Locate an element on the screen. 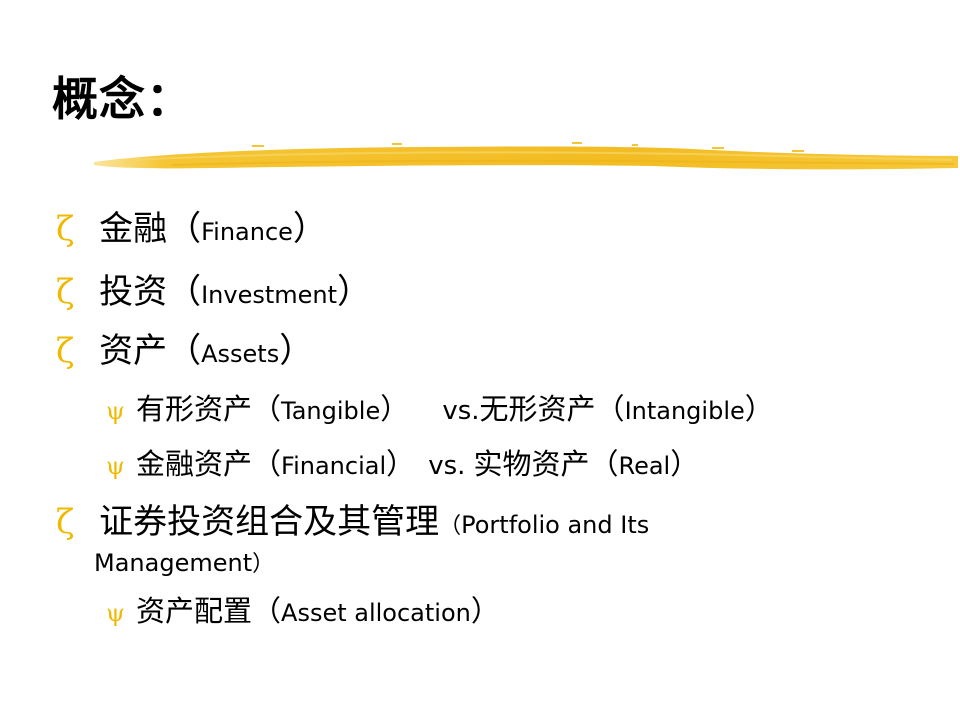  slide-title: 概念： is located at coordinates (122, 99).